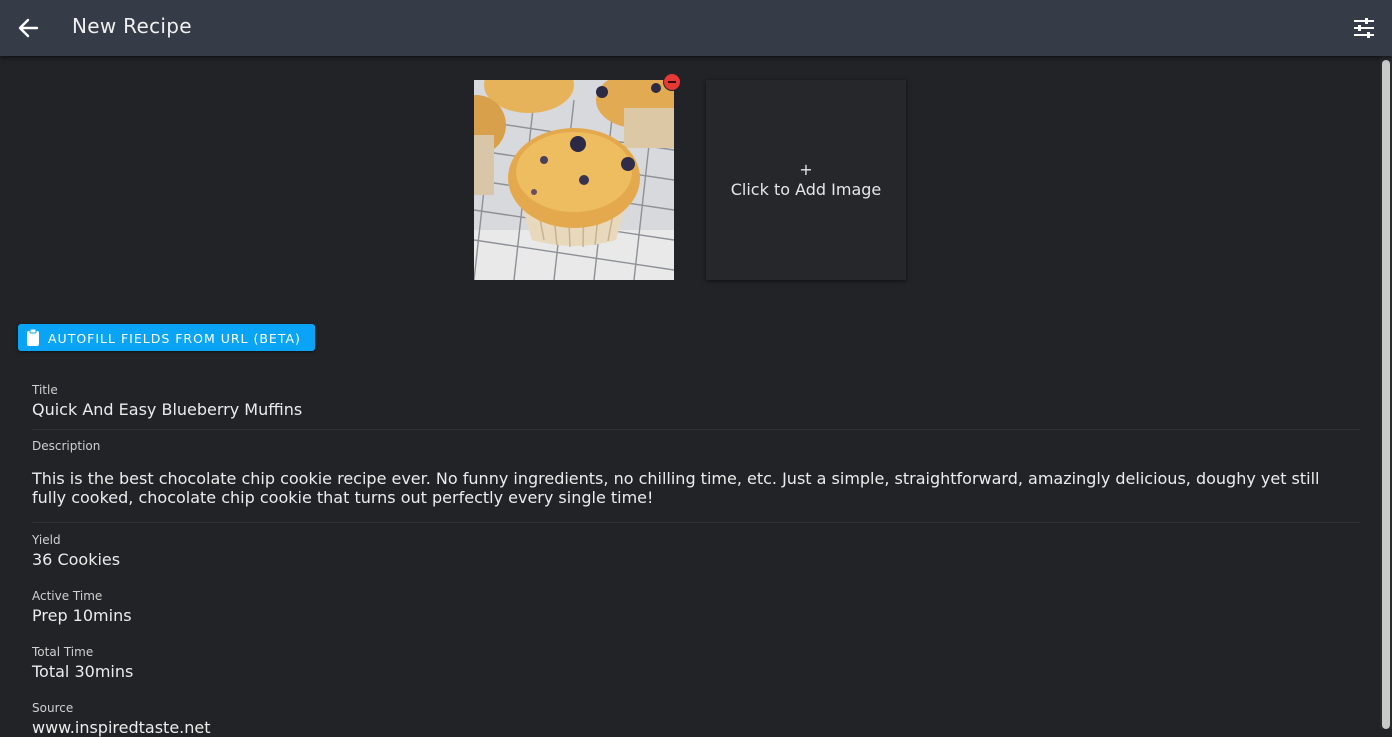 The height and width of the screenshot is (737, 1392). I want to click on source-field: Source www.inspiredtaste.net, so click(121, 719).